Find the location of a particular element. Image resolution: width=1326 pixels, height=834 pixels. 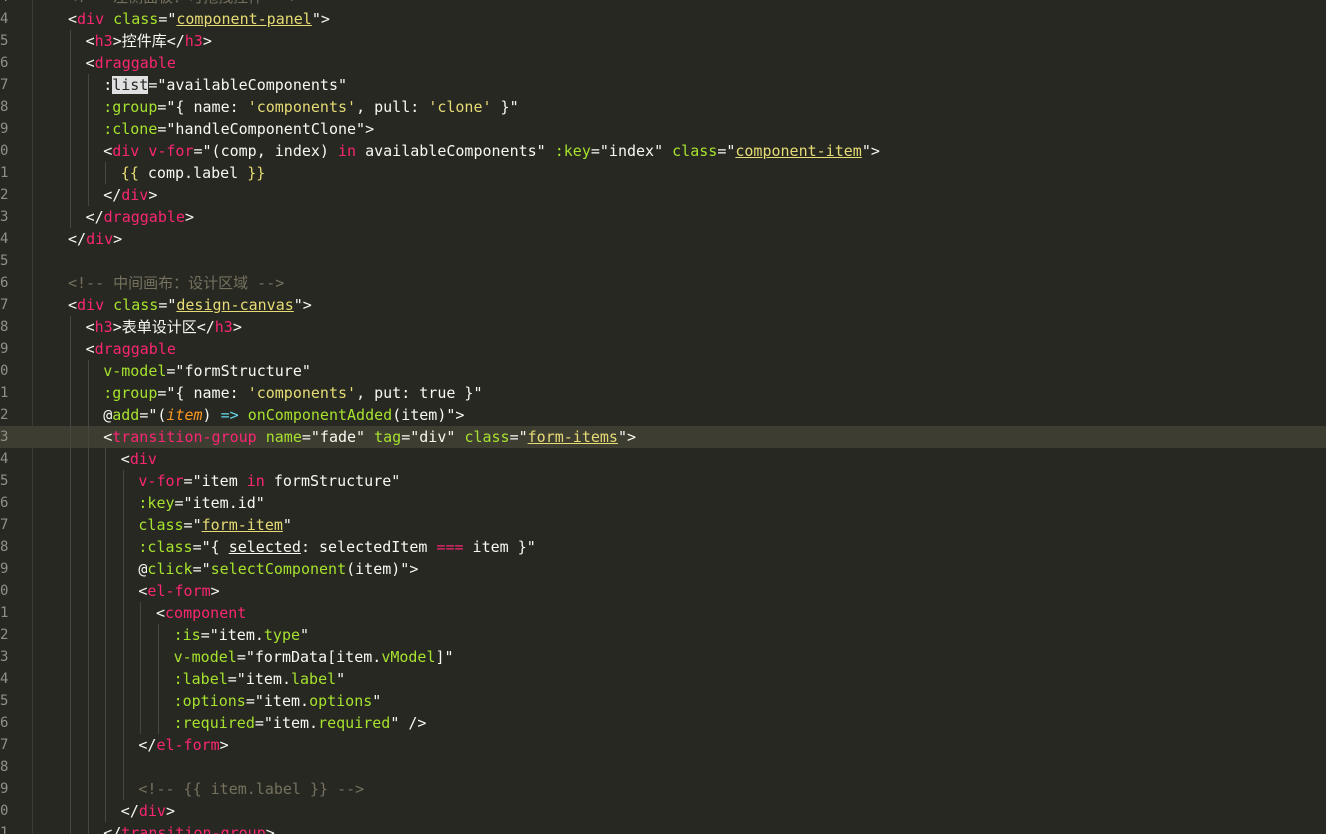

code-text: <!-- 左侧面板：可拖拽控件 --> is located at coordinates (183, 4).